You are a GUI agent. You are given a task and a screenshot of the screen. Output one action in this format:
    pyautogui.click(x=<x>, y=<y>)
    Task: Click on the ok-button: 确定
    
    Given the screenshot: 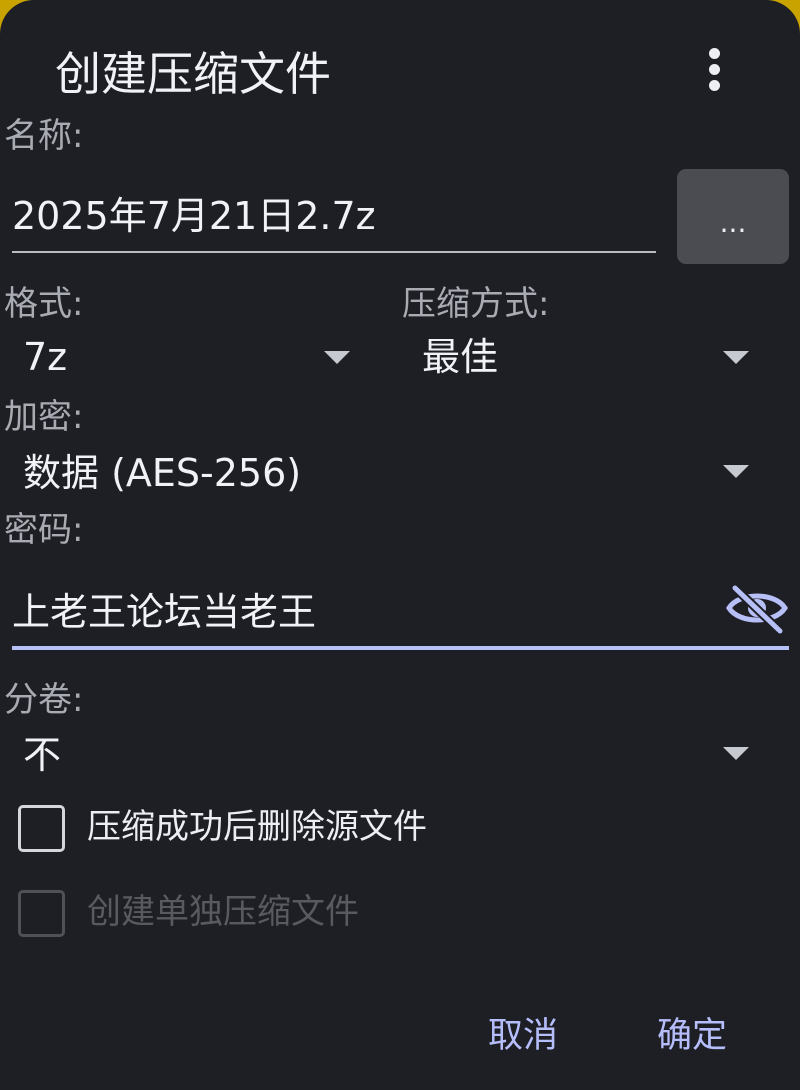 What is the action you would take?
    pyautogui.click(x=692, y=1036)
    